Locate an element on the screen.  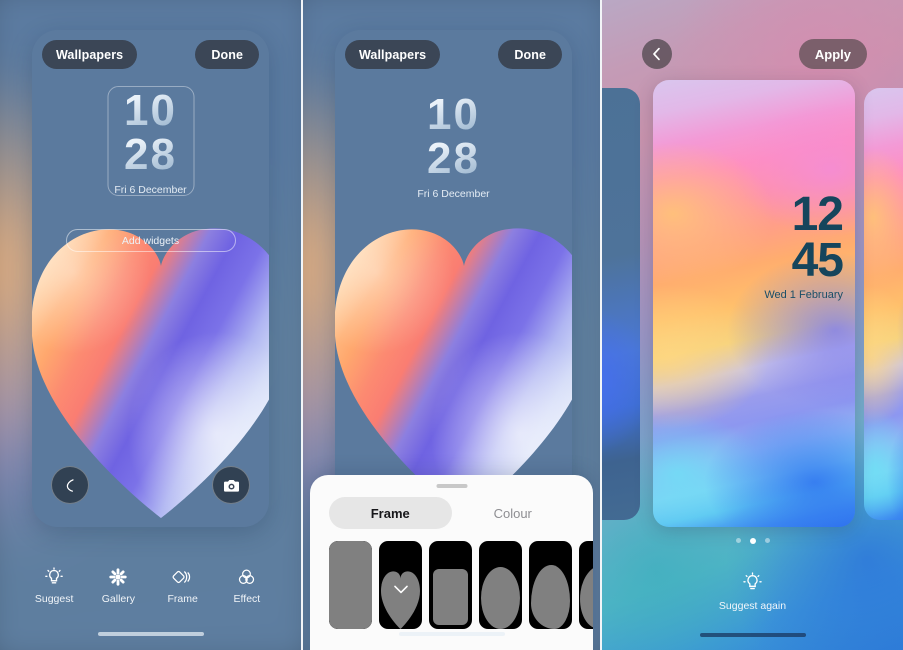
apply-button: Apply is located at coordinates (832, 54).